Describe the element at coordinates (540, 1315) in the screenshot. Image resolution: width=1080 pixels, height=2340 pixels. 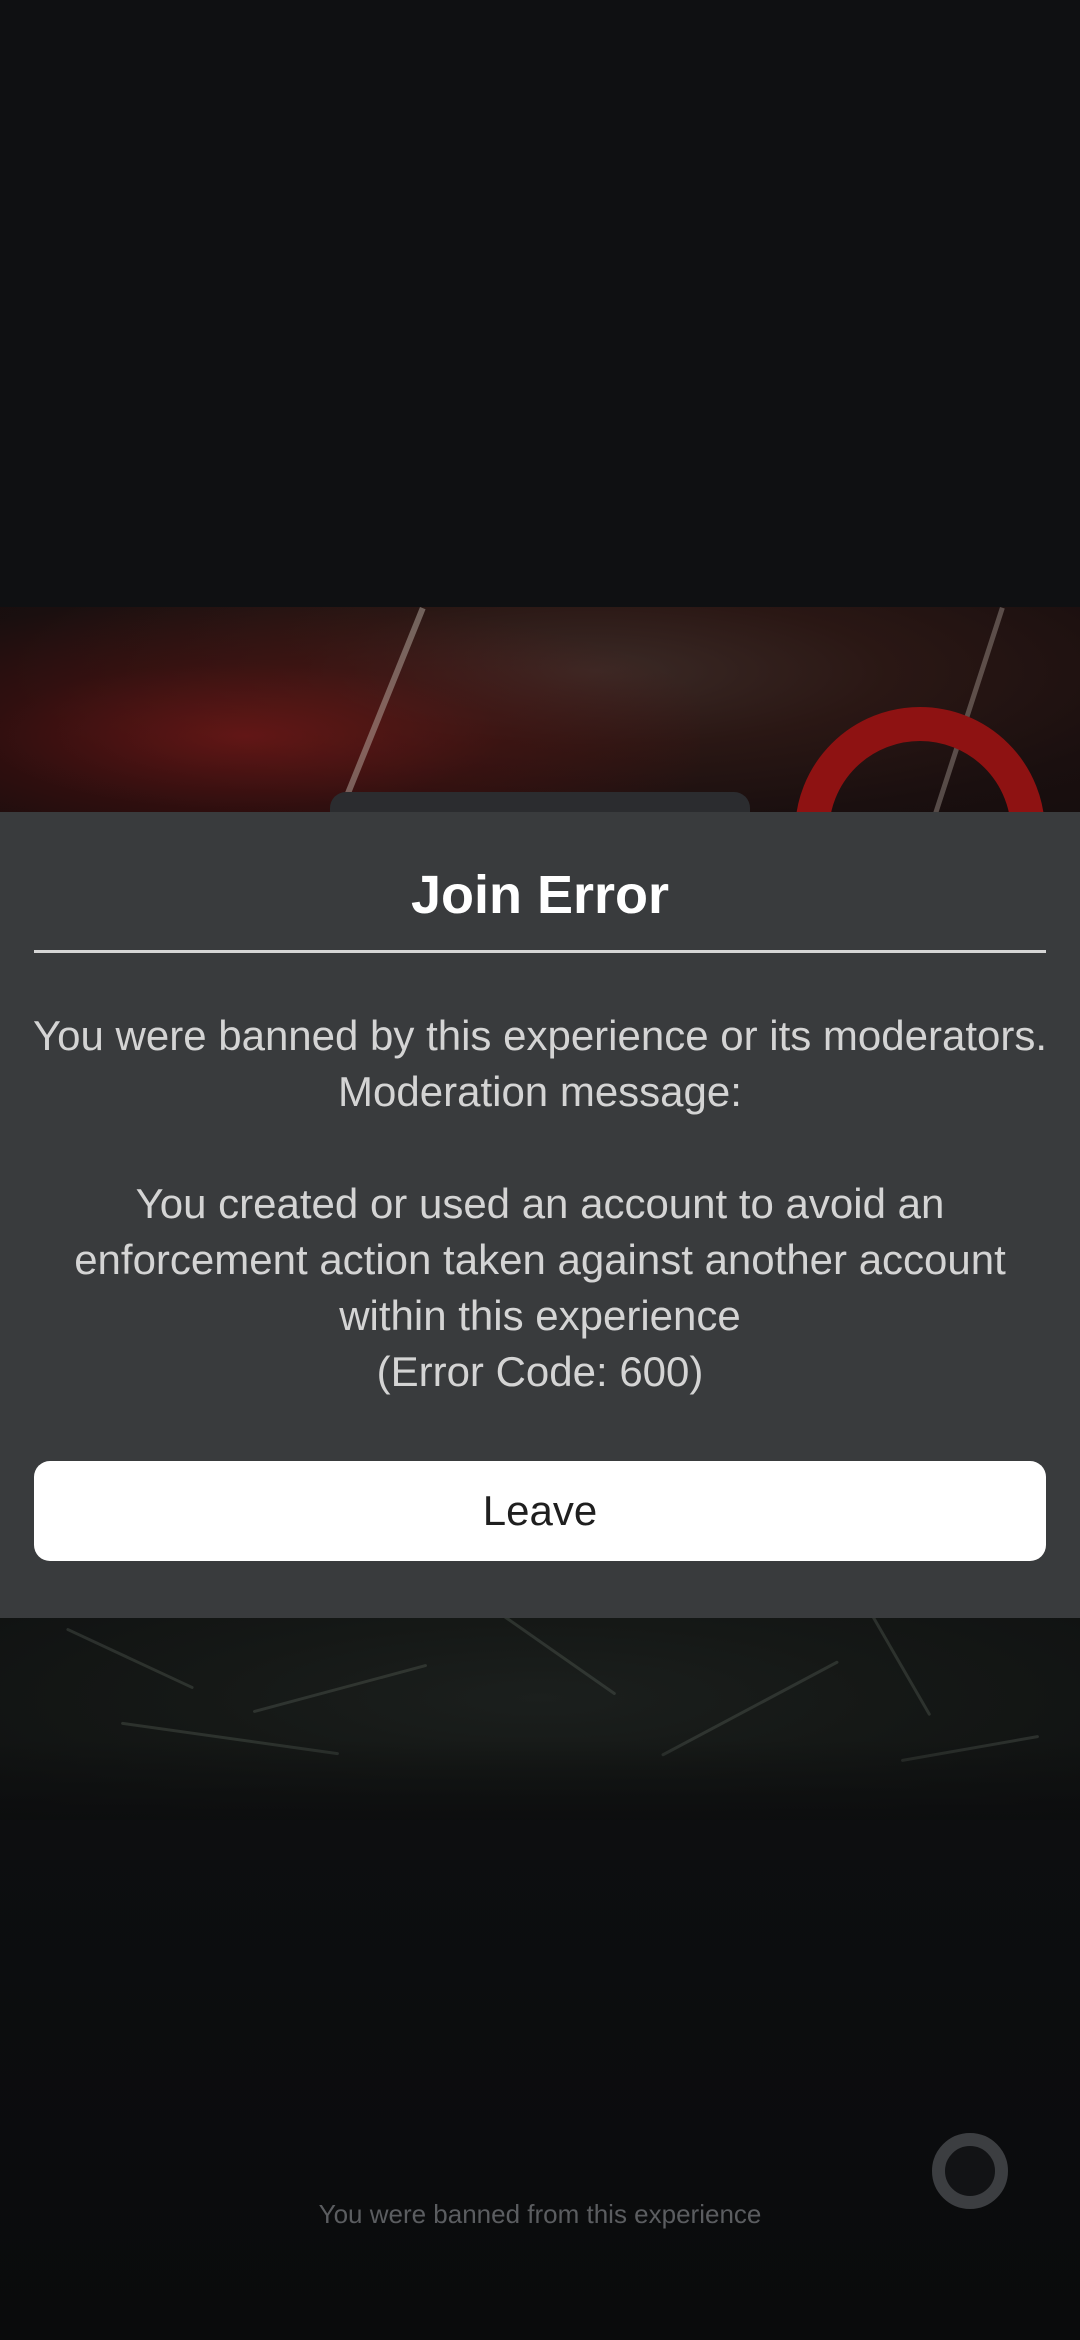
I see `moderation-reason-line: within this experience` at that location.